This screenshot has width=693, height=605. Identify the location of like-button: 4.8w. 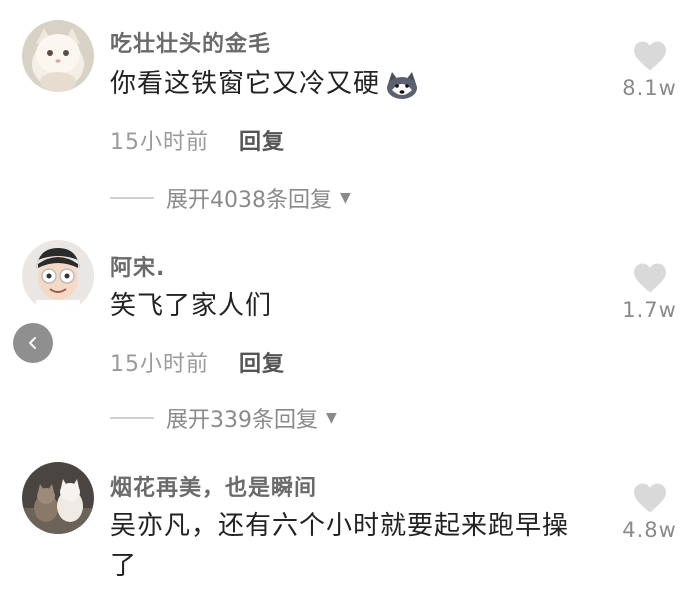
(649, 512).